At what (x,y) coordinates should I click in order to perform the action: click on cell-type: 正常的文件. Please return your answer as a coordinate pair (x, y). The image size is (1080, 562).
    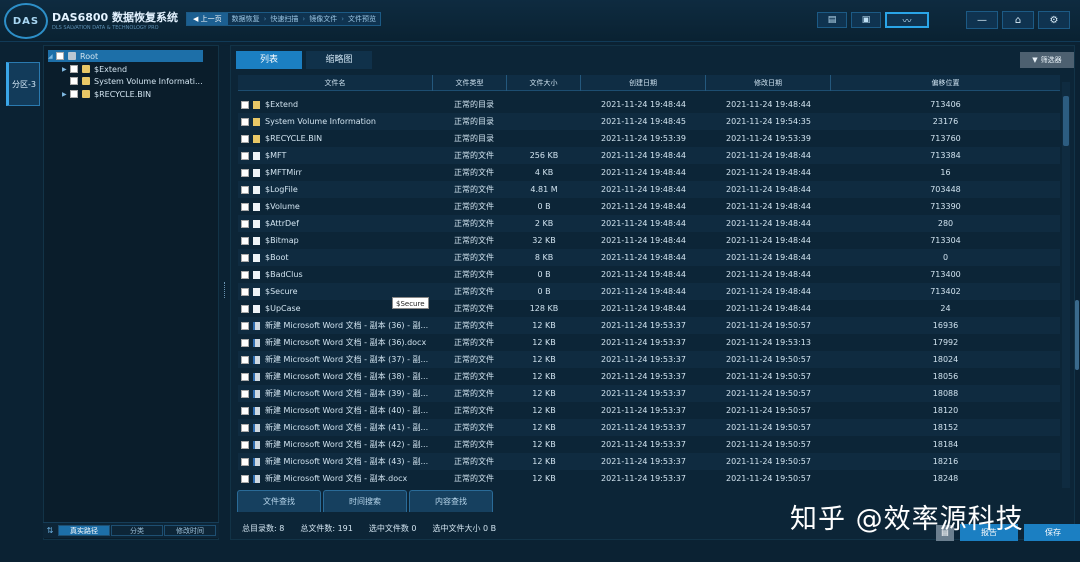
    Looking at the image, I should click on (474, 325).